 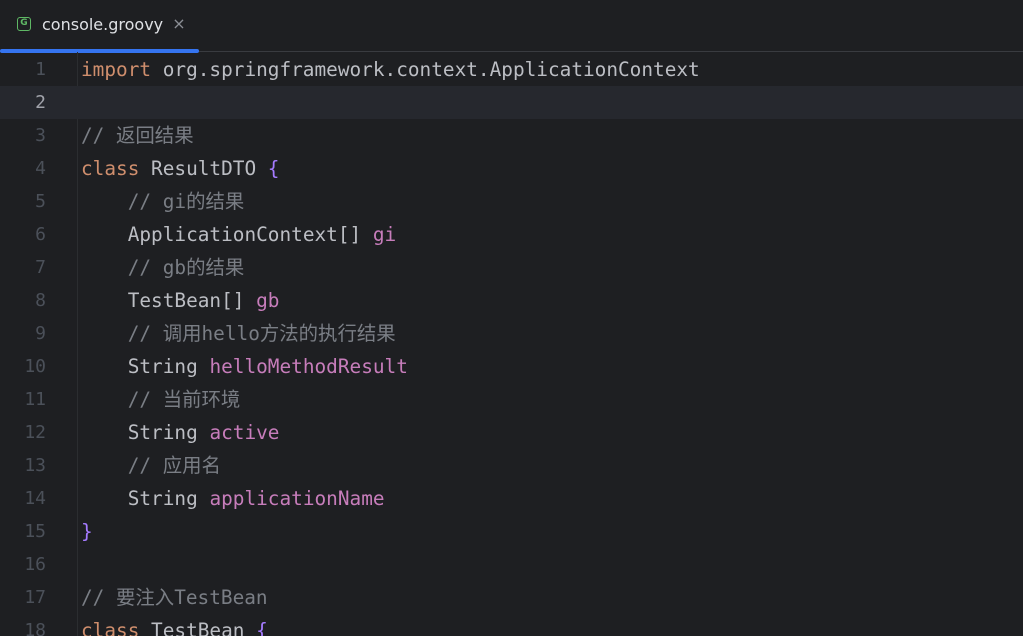 I want to click on code-line: 6 ApplicationContext[] gi, so click(x=511, y=234).